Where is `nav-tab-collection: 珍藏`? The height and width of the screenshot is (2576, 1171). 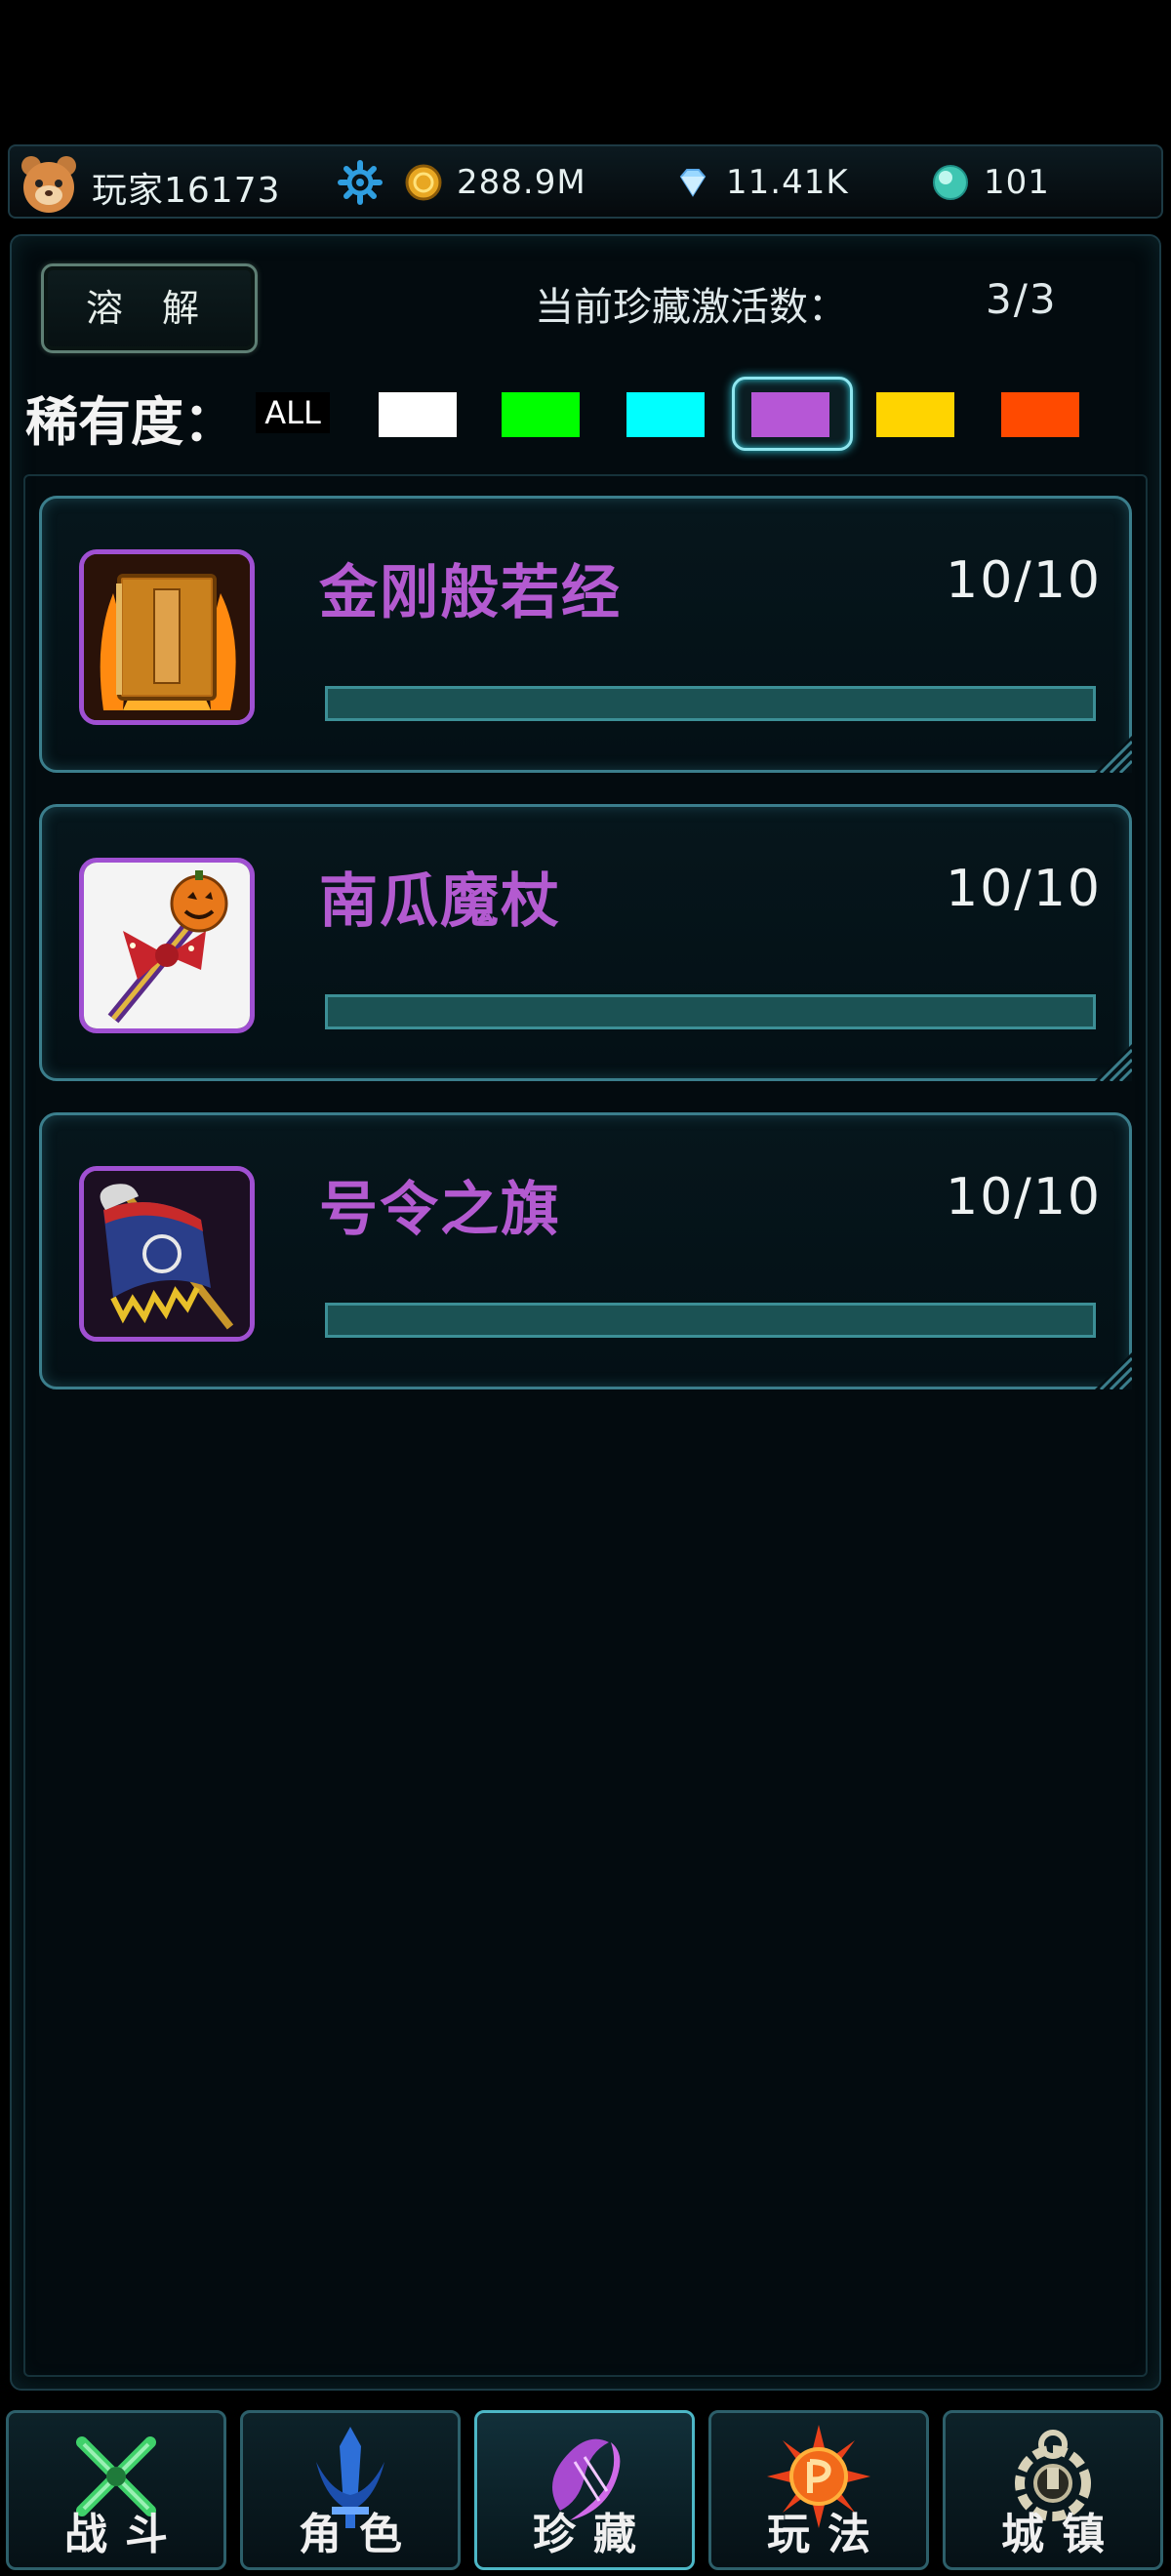
nav-tab-collection: 珍藏 is located at coordinates (584, 2490).